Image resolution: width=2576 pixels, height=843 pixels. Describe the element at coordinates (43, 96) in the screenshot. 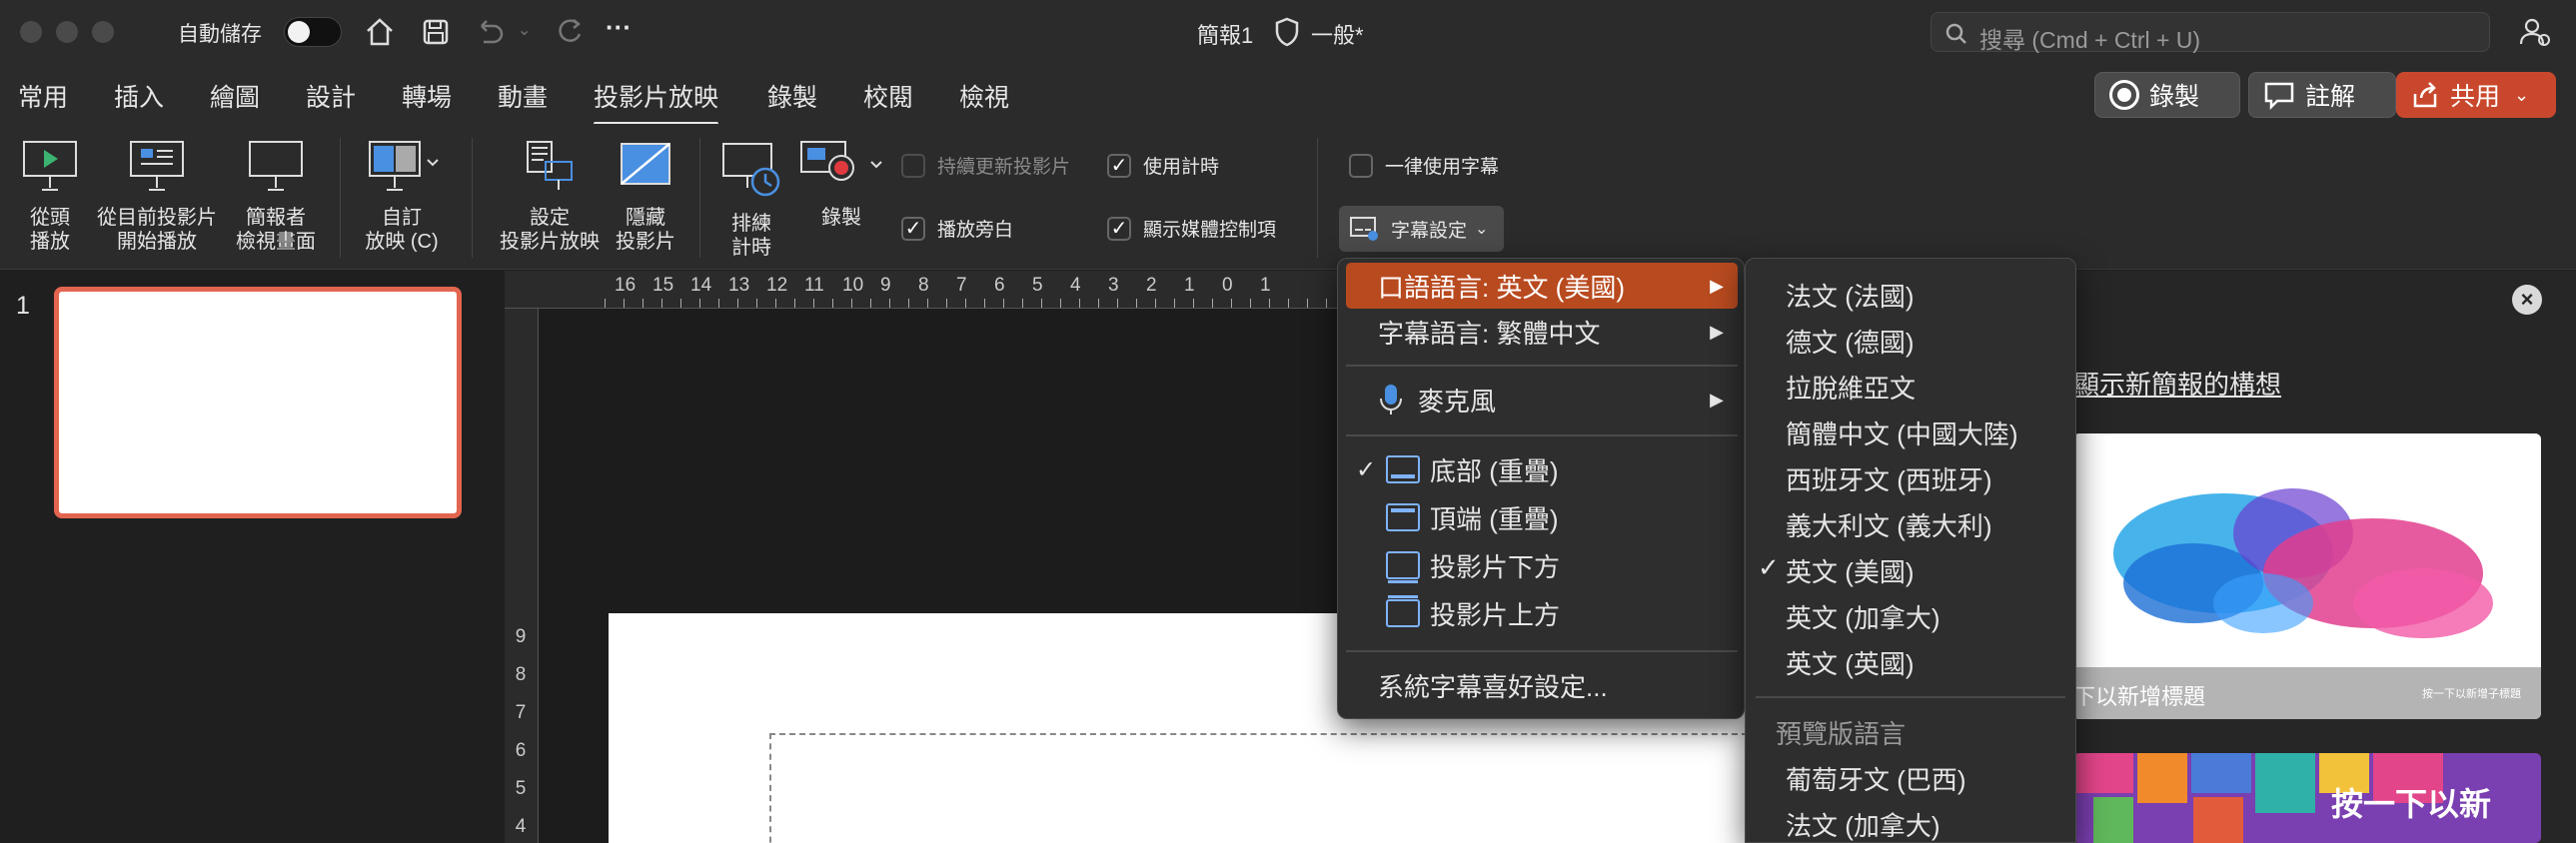

I see `tab-home: 常用` at that location.